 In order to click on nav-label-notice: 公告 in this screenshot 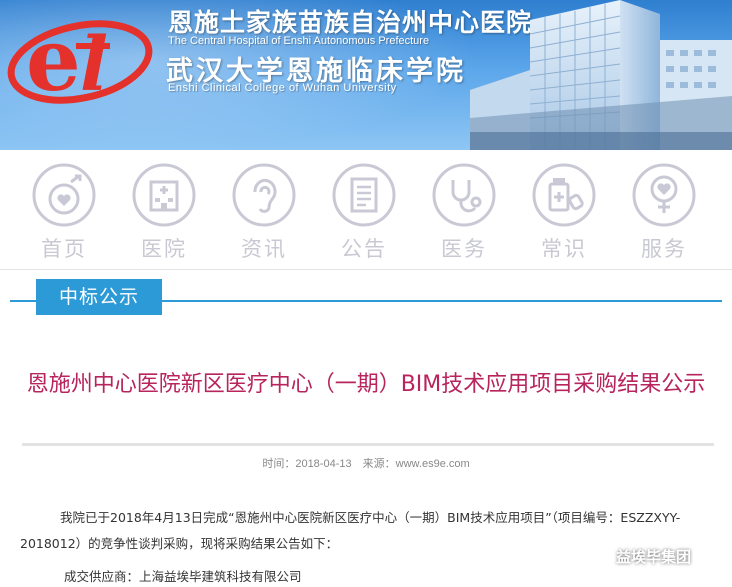, I will do `click(364, 249)`.